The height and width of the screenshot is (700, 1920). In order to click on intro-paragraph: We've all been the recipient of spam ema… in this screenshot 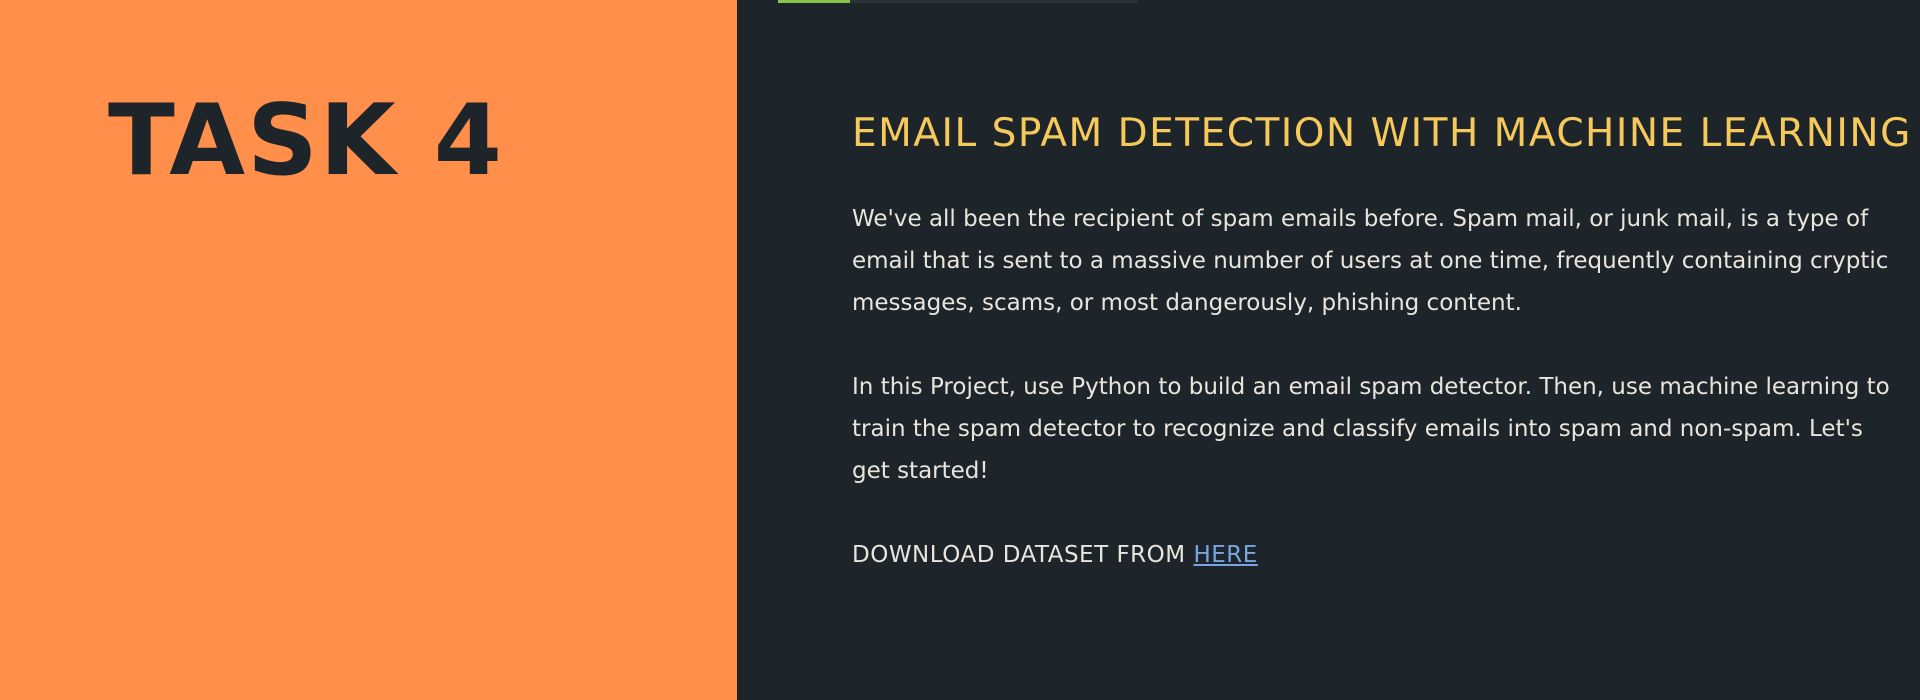, I will do `click(1370, 261)`.